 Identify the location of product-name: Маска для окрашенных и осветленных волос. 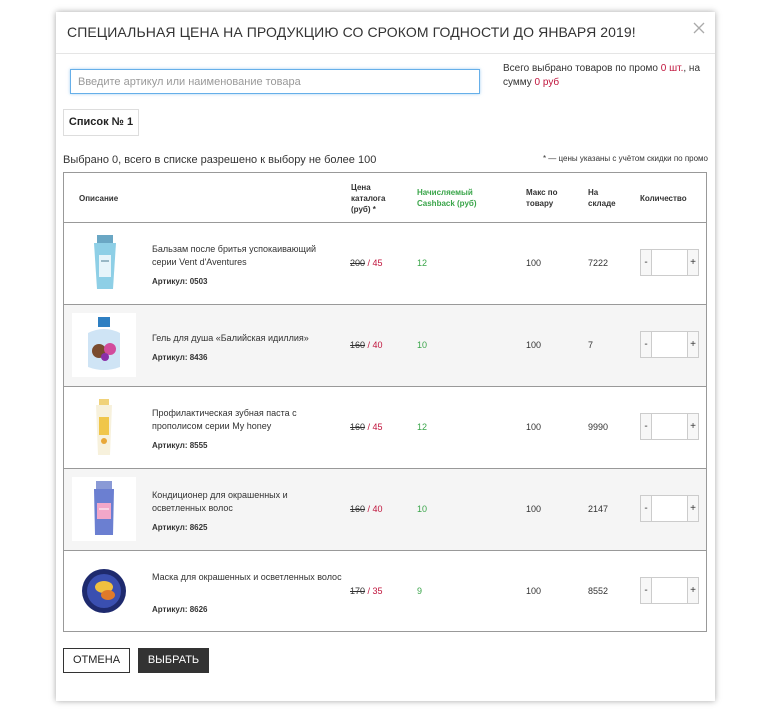
(247, 577).